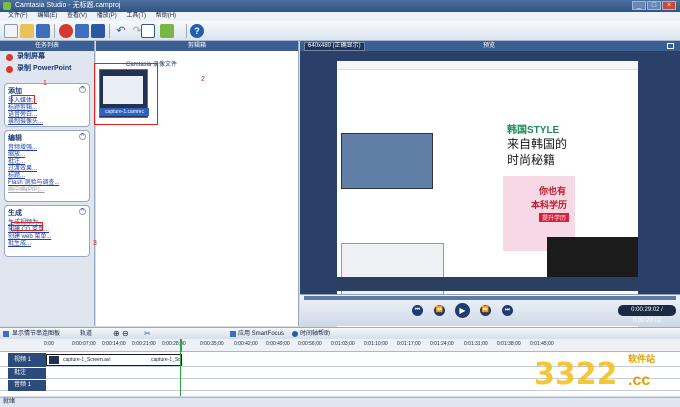 The height and width of the screenshot is (407, 680). Describe the element at coordinates (11, 31) in the screenshot. I see `new-icon` at that location.